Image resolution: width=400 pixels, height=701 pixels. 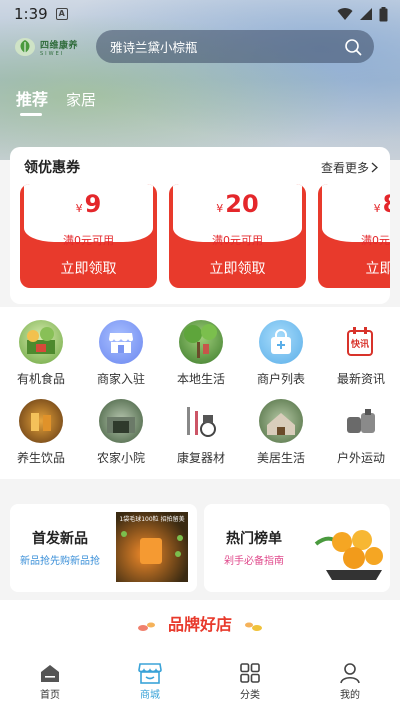 I want to click on brand-stores-section: 品牌好店, so click(x=200, y=628).